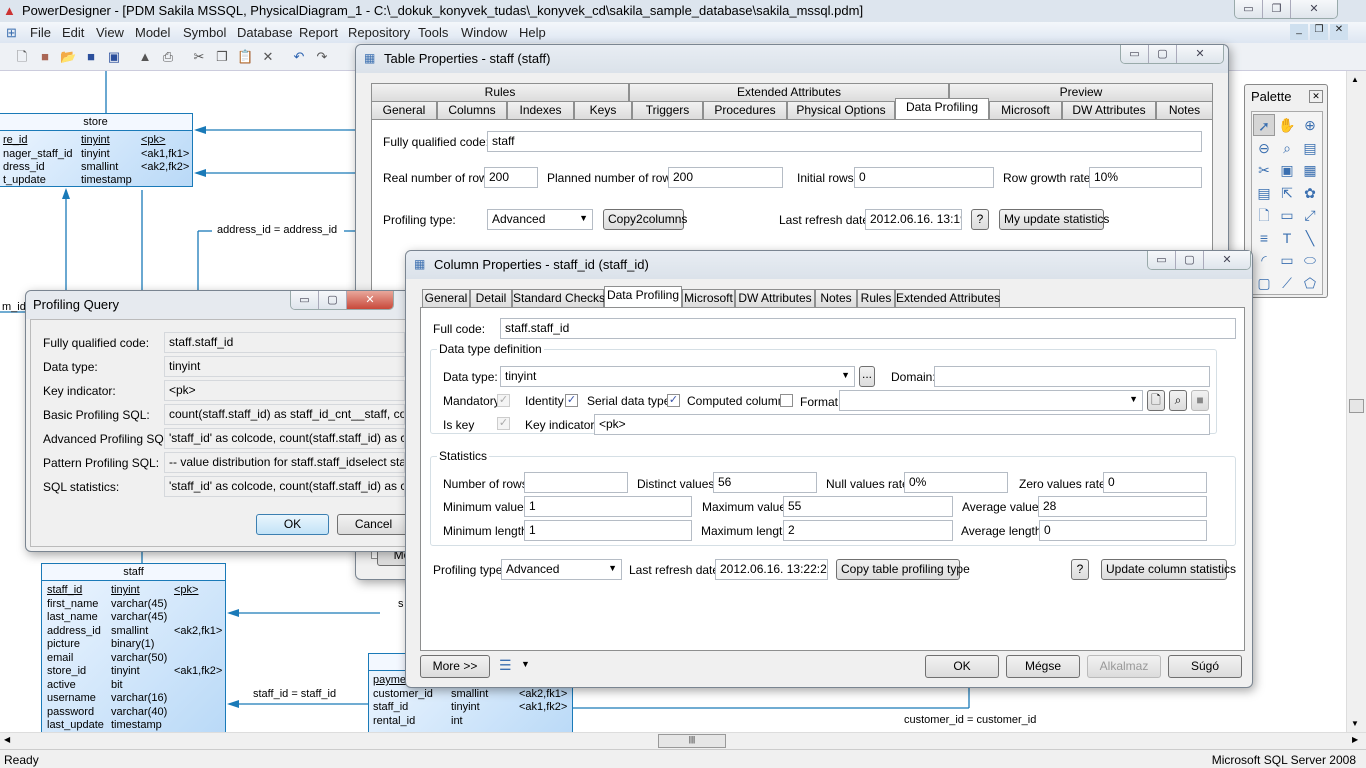 The width and height of the screenshot is (1366, 768). I want to click on menu-repository: Repository, so click(379, 32).